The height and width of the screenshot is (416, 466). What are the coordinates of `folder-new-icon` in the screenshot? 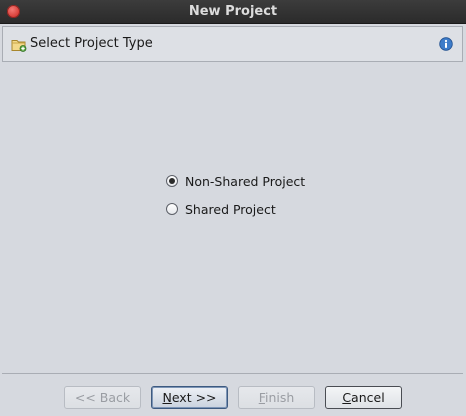 It's located at (19, 46).